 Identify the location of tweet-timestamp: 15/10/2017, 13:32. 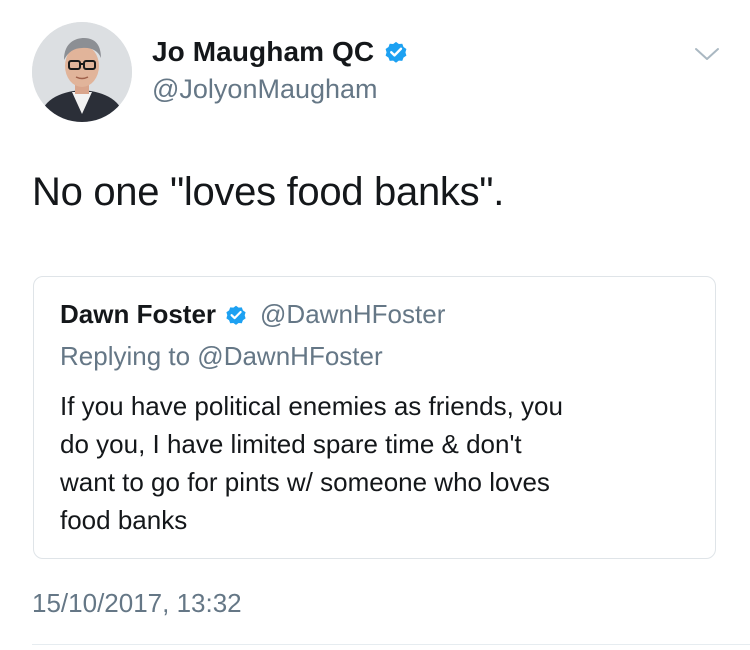
(137, 603).